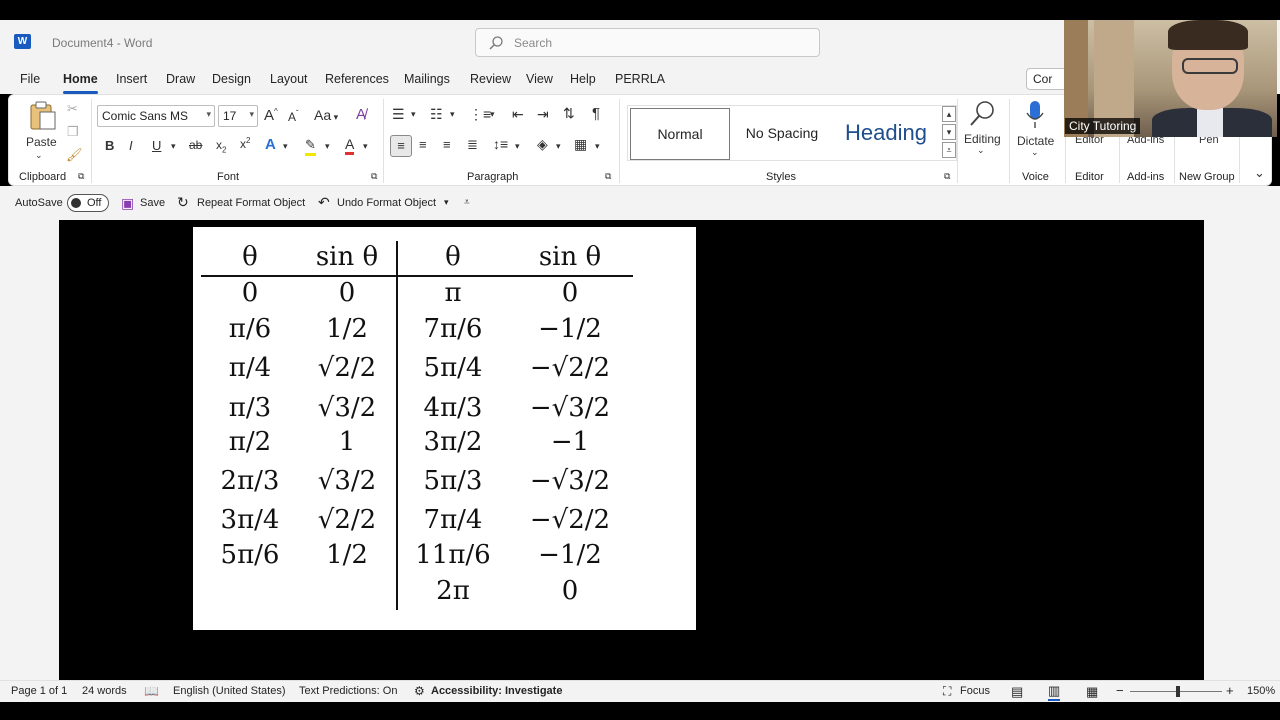 This screenshot has width=1280, height=720. Describe the element at coordinates (1035, 141) in the screenshot. I see `dictate-button: Dictate` at that location.